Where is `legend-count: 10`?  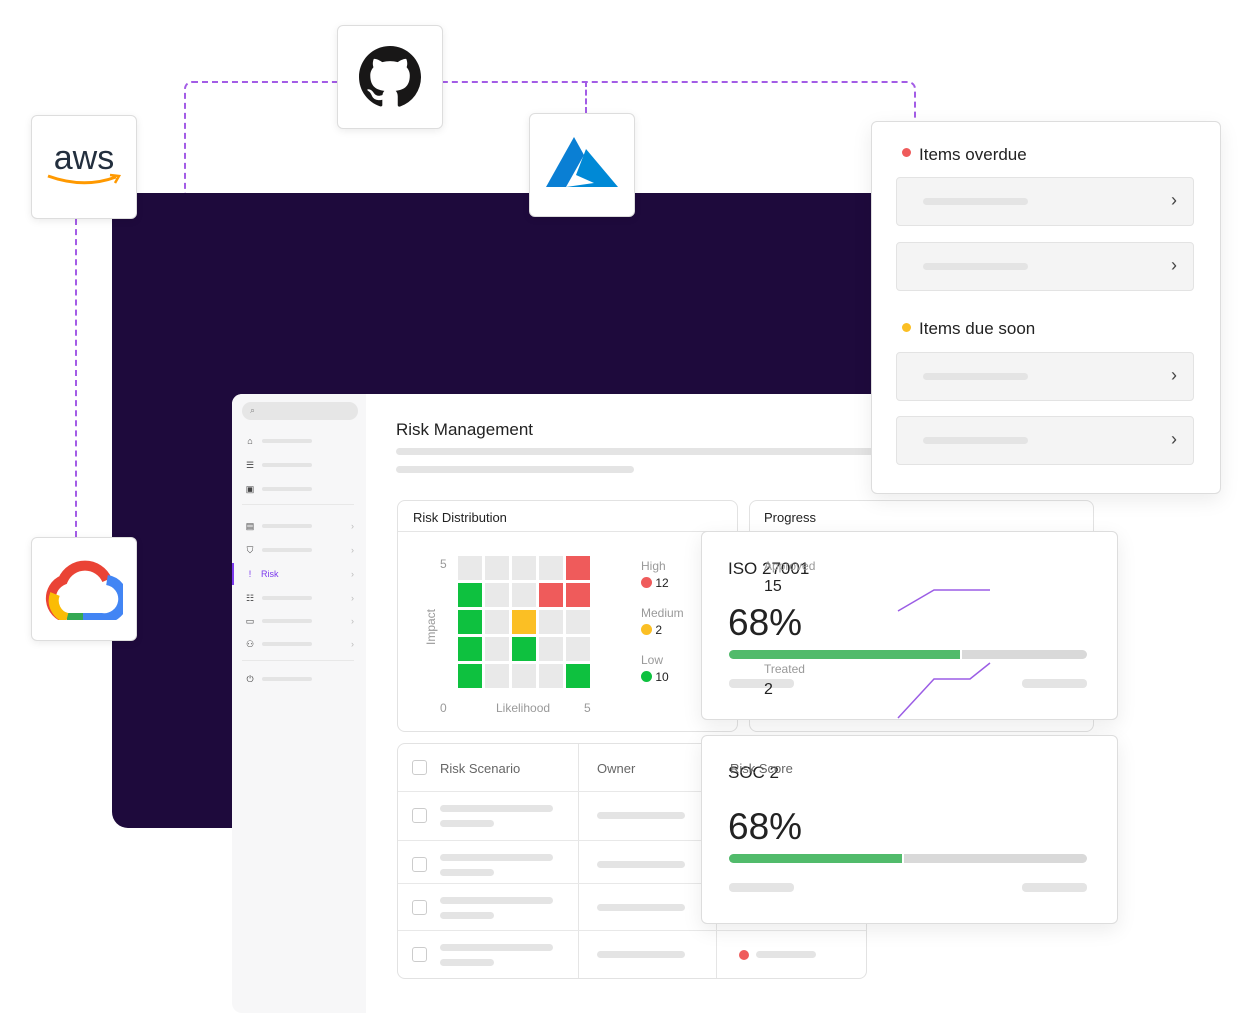
legend-count: 10 is located at coordinates (662, 677).